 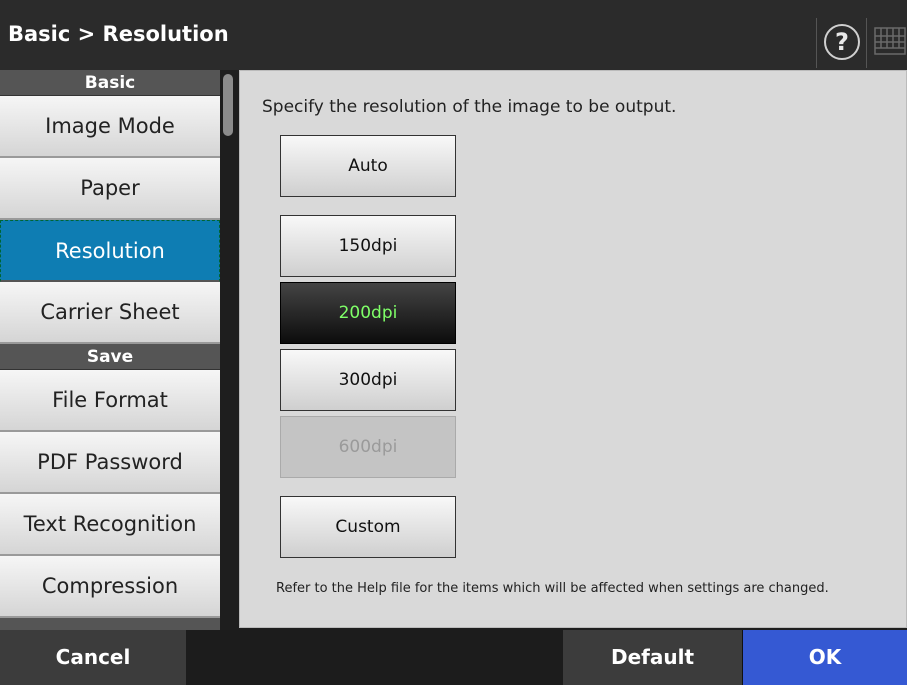 What do you see at coordinates (368, 527) in the screenshot?
I see `resolution-option-custom: Custom` at bounding box center [368, 527].